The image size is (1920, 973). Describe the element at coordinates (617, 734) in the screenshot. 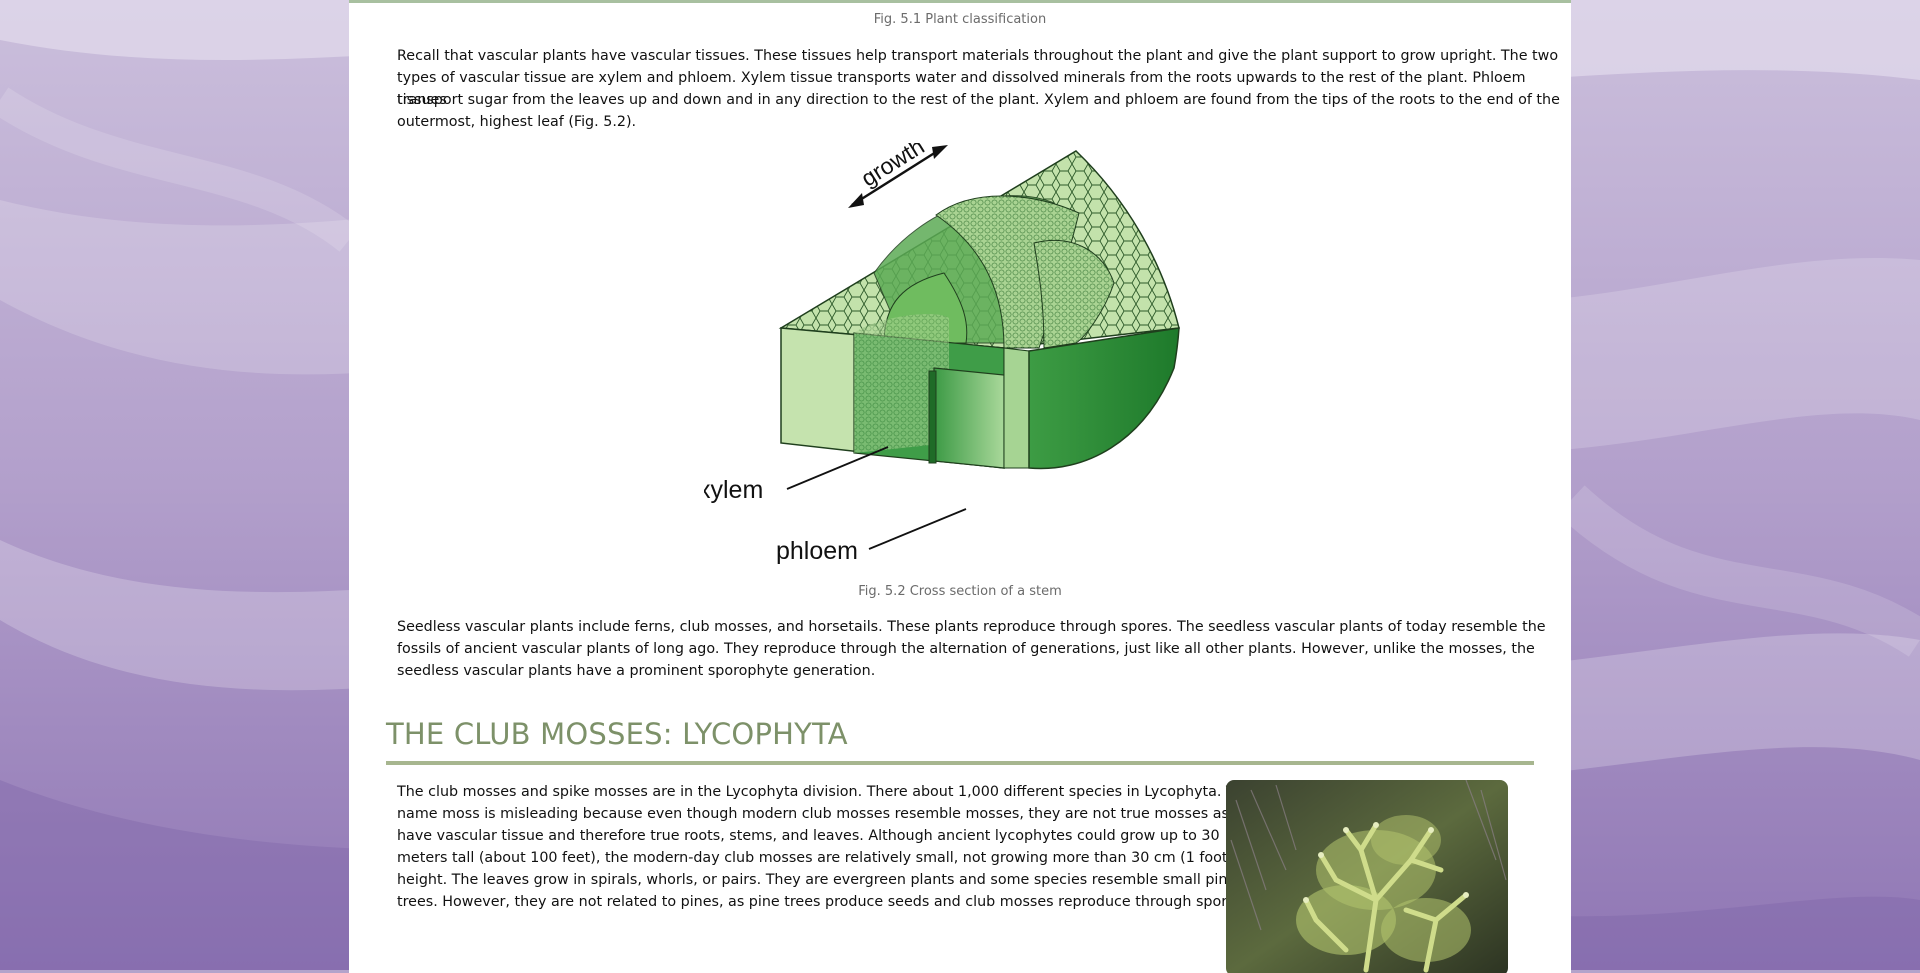

I see `section-heading-club-mosses: THE CLUB MOSSES: LYCOPHYTA` at that location.